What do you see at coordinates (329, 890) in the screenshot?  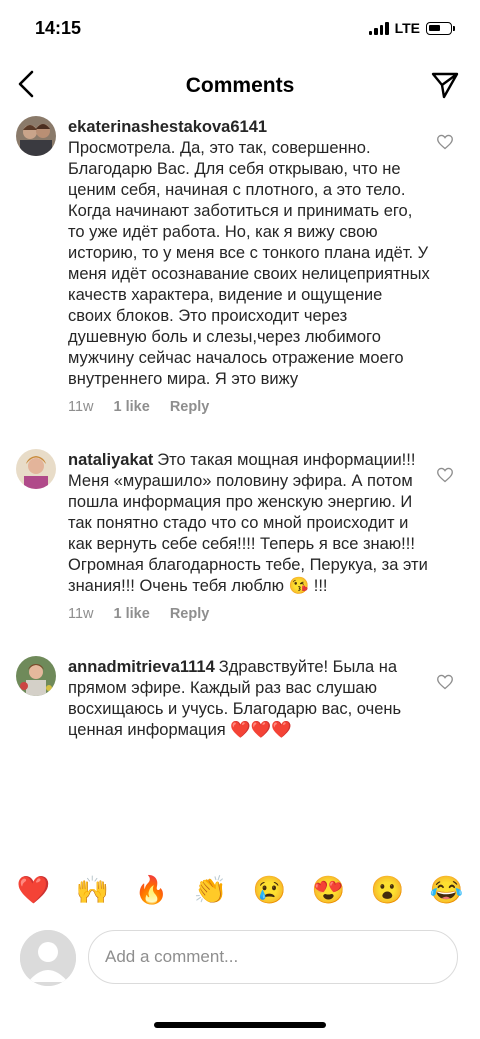 I see `heart-eyes-emoji-button: 😍` at bounding box center [329, 890].